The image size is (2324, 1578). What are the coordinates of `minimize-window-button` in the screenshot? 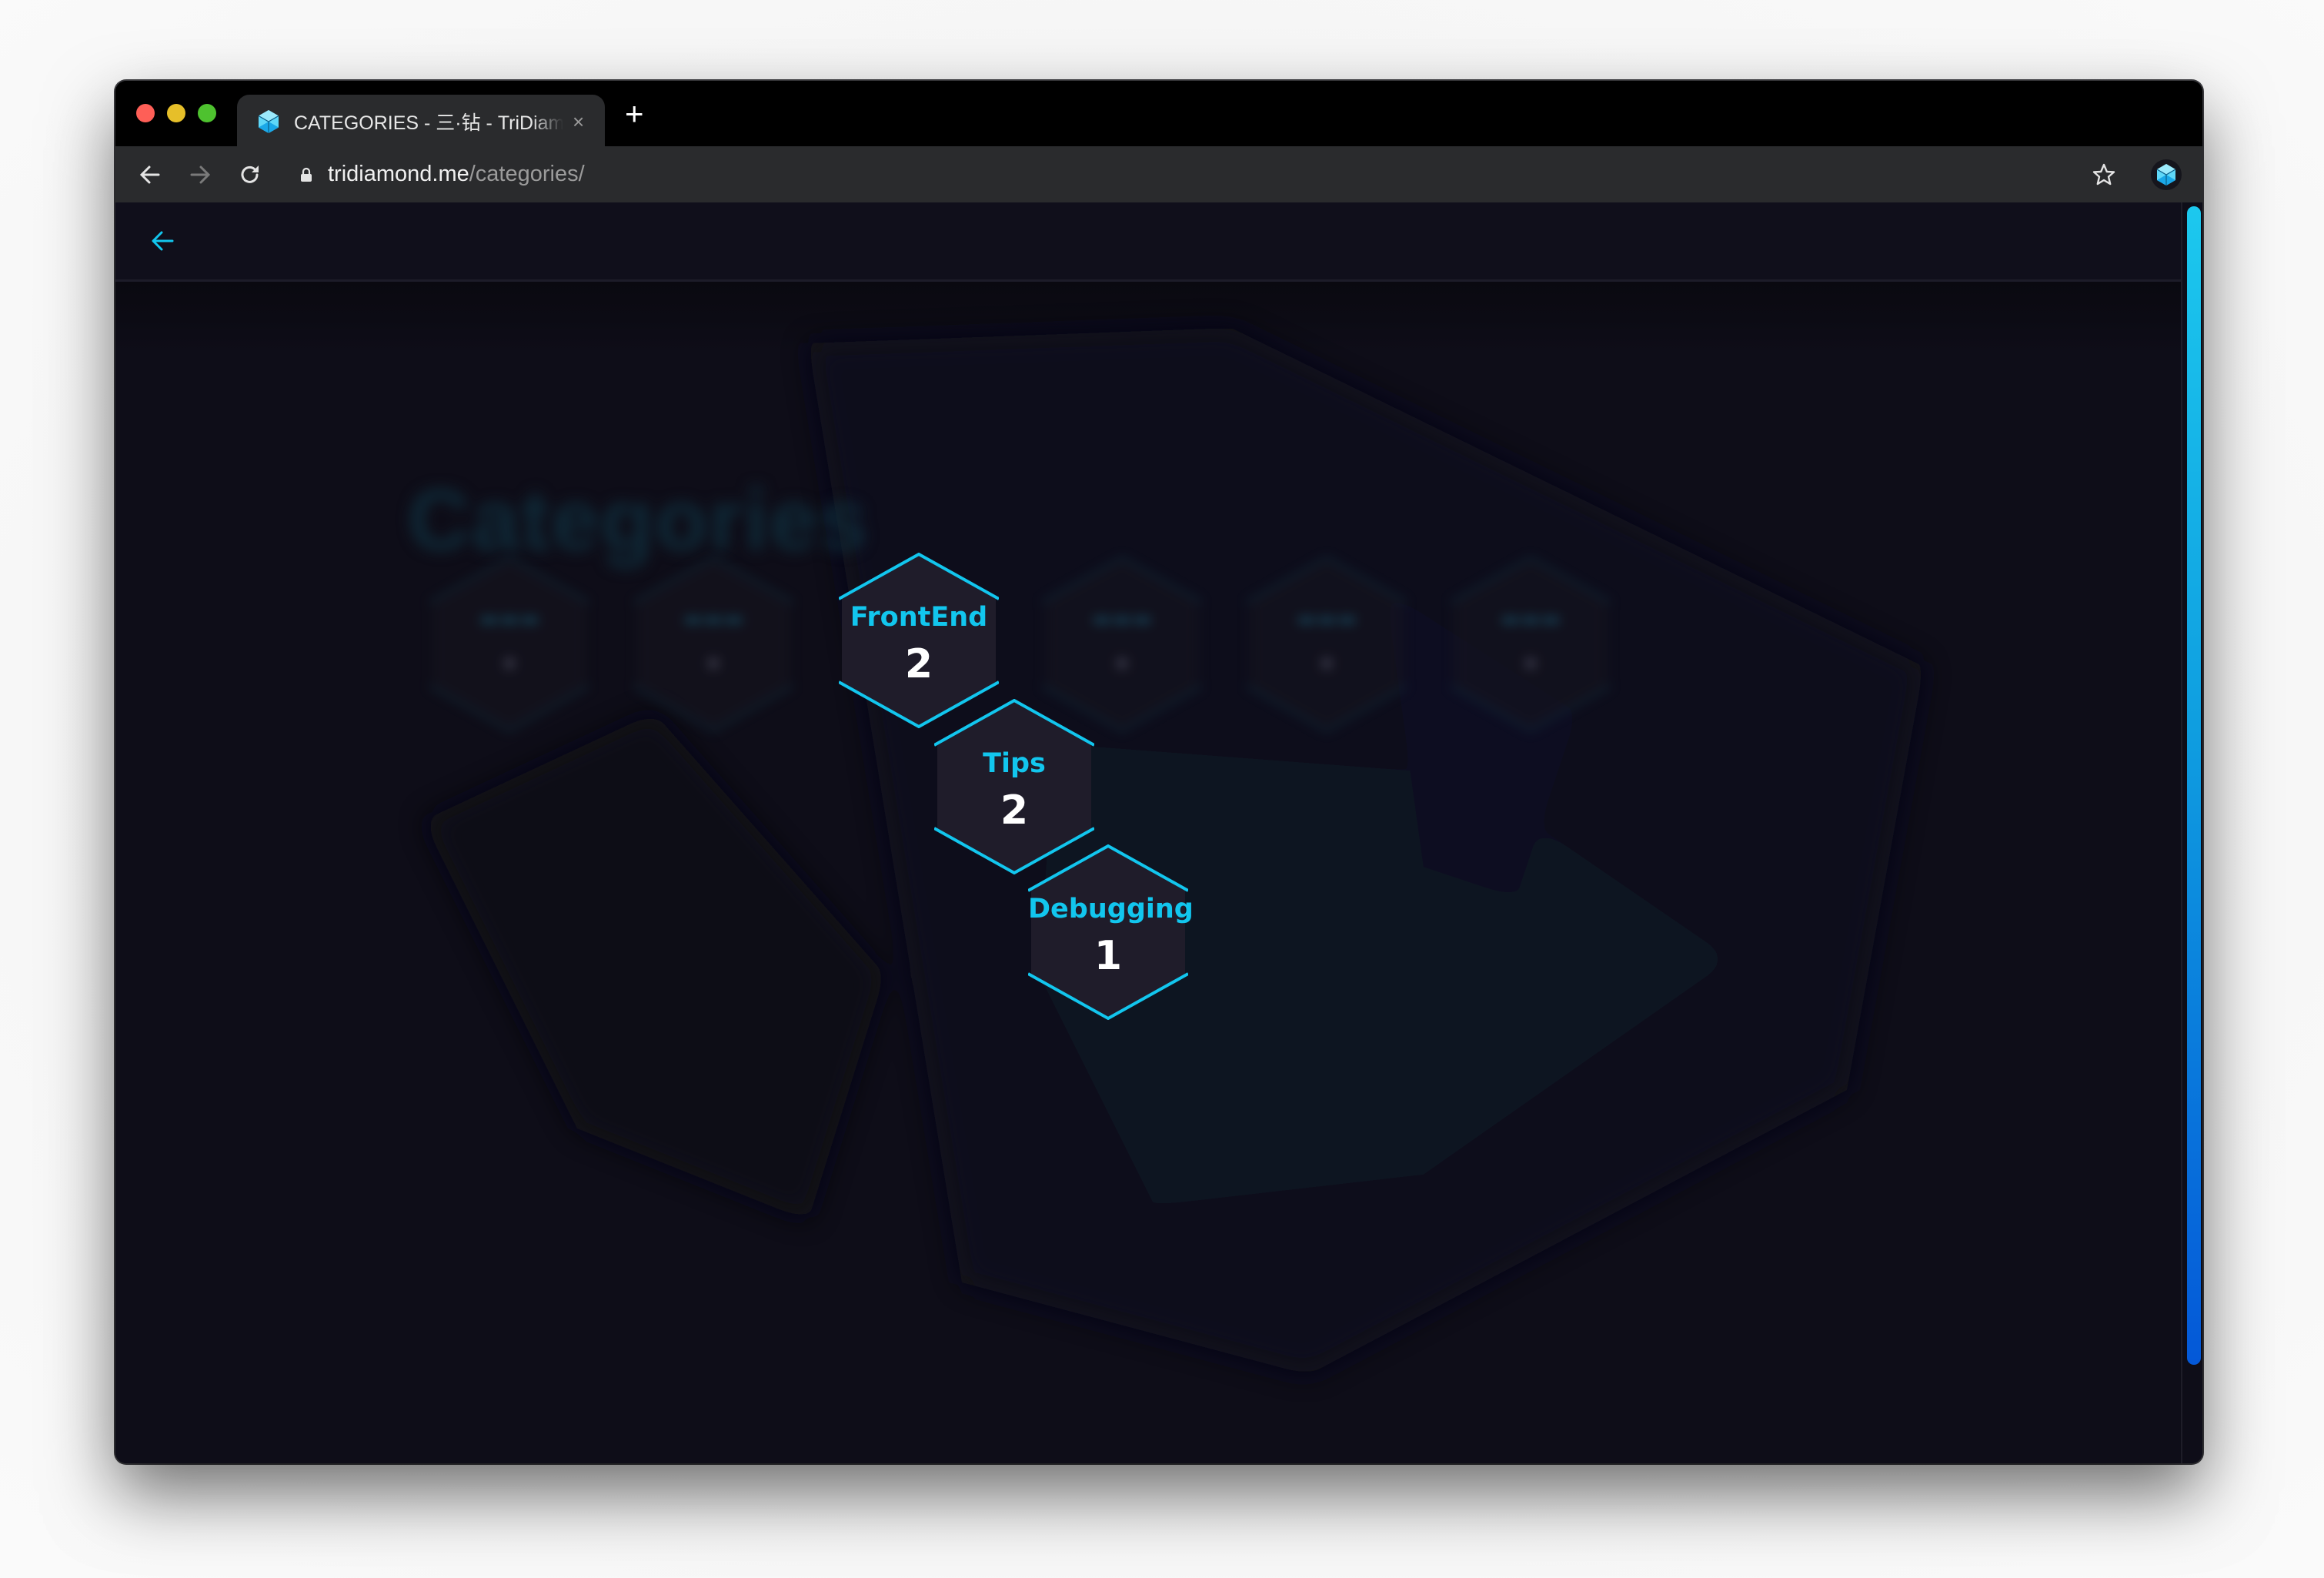 It's located at (176, 113).